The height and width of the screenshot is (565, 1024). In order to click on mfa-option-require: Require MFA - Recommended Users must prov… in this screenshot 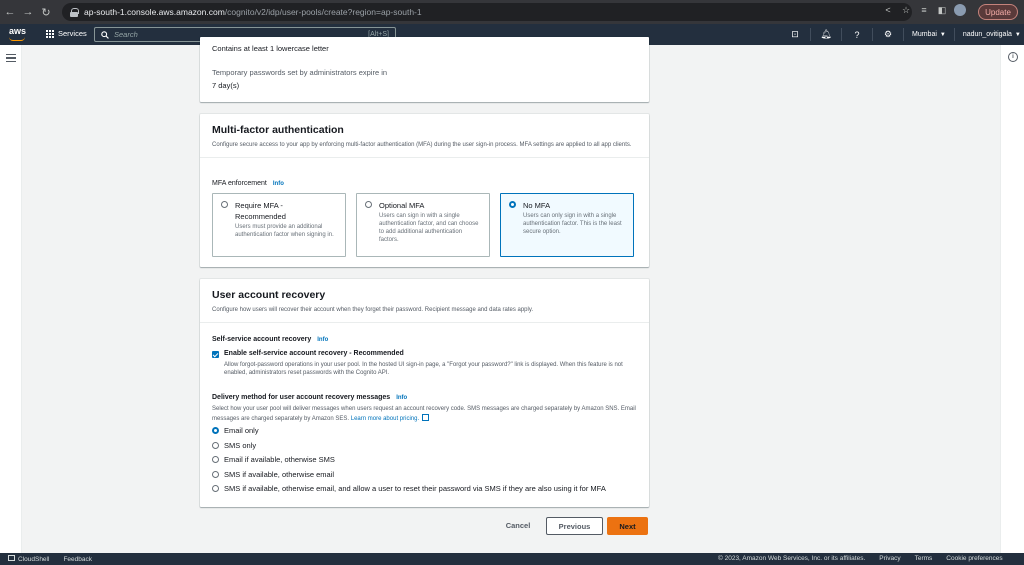, I will do `click(279, 225)`.